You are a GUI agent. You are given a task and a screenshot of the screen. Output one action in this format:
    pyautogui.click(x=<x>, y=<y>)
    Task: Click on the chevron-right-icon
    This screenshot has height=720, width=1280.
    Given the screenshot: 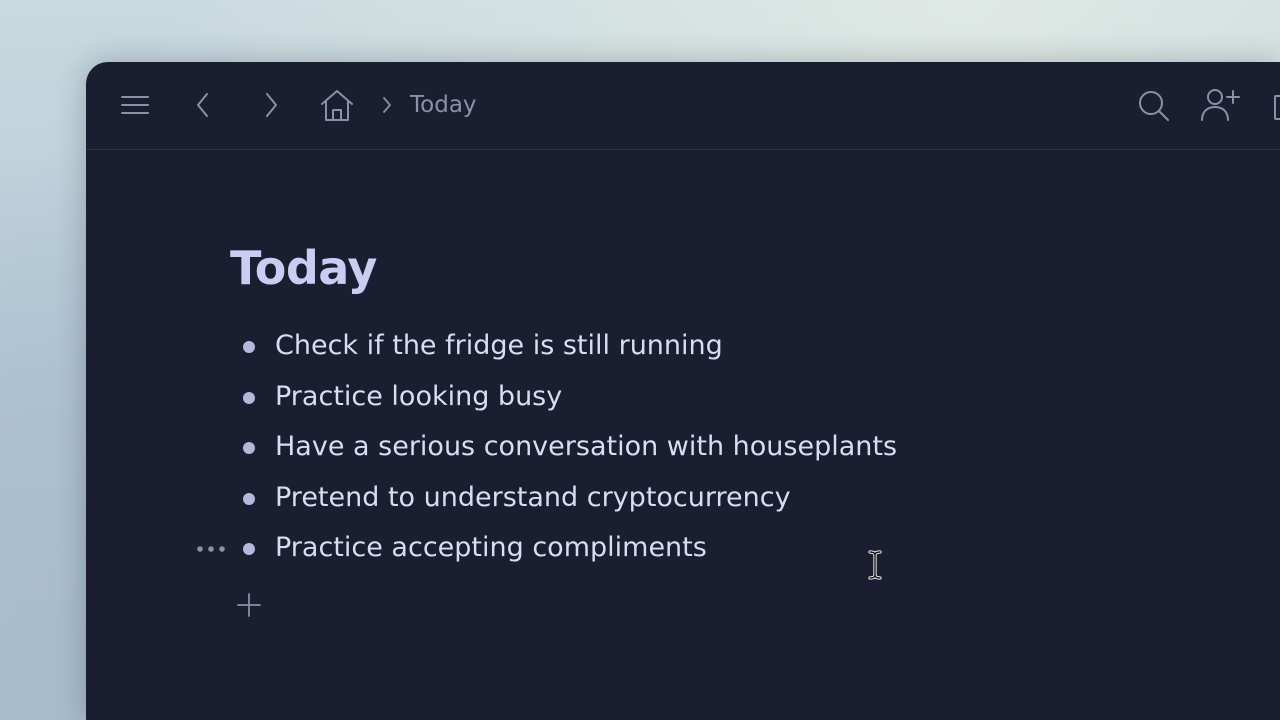 What is the action you would take?
    pyautogui.click(x=271, y=105)
    